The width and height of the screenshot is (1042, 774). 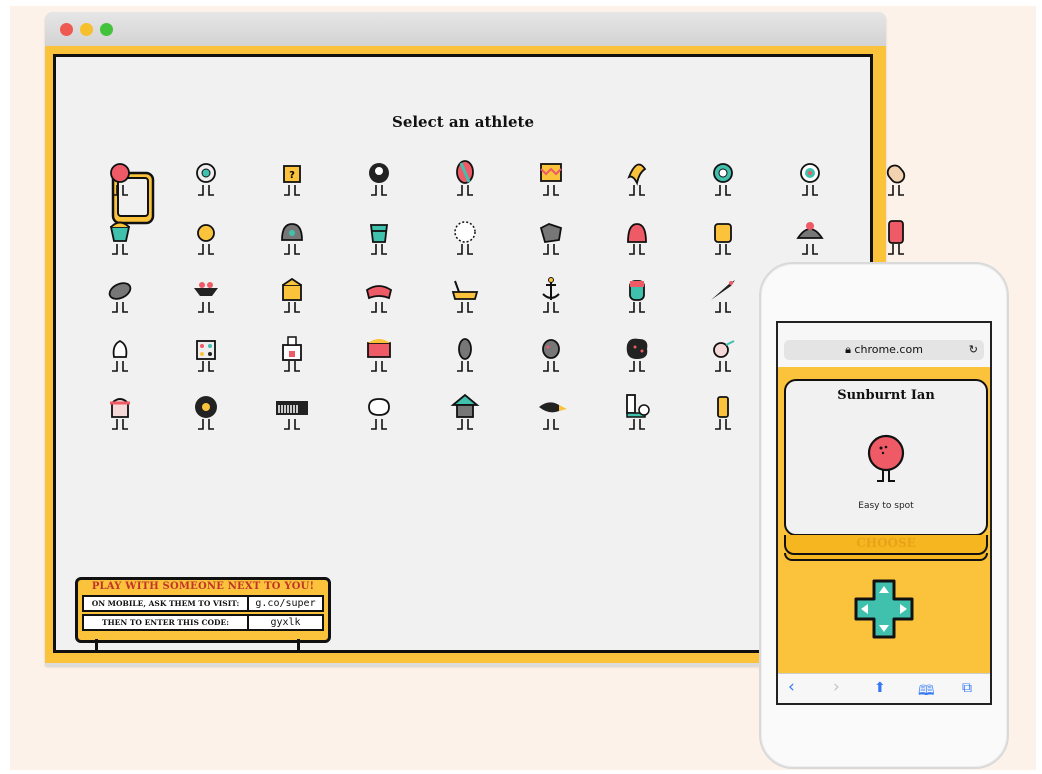 What do you see at coordinates (637, 353) in the screenshot?
I see `athlete-37-icon` at bounding box center [637, 353].